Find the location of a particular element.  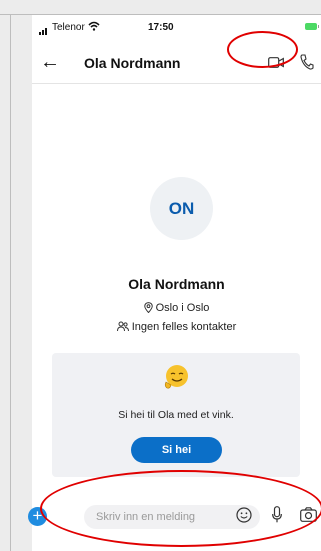

contacts-text: Ingen felles kontakter is located at coordinates (184, 327).